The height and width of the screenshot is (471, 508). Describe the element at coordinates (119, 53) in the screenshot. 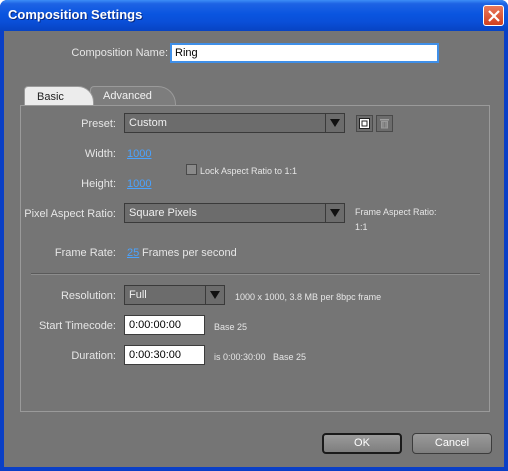

I see `composition-name-label: Composition Name:` at that location.